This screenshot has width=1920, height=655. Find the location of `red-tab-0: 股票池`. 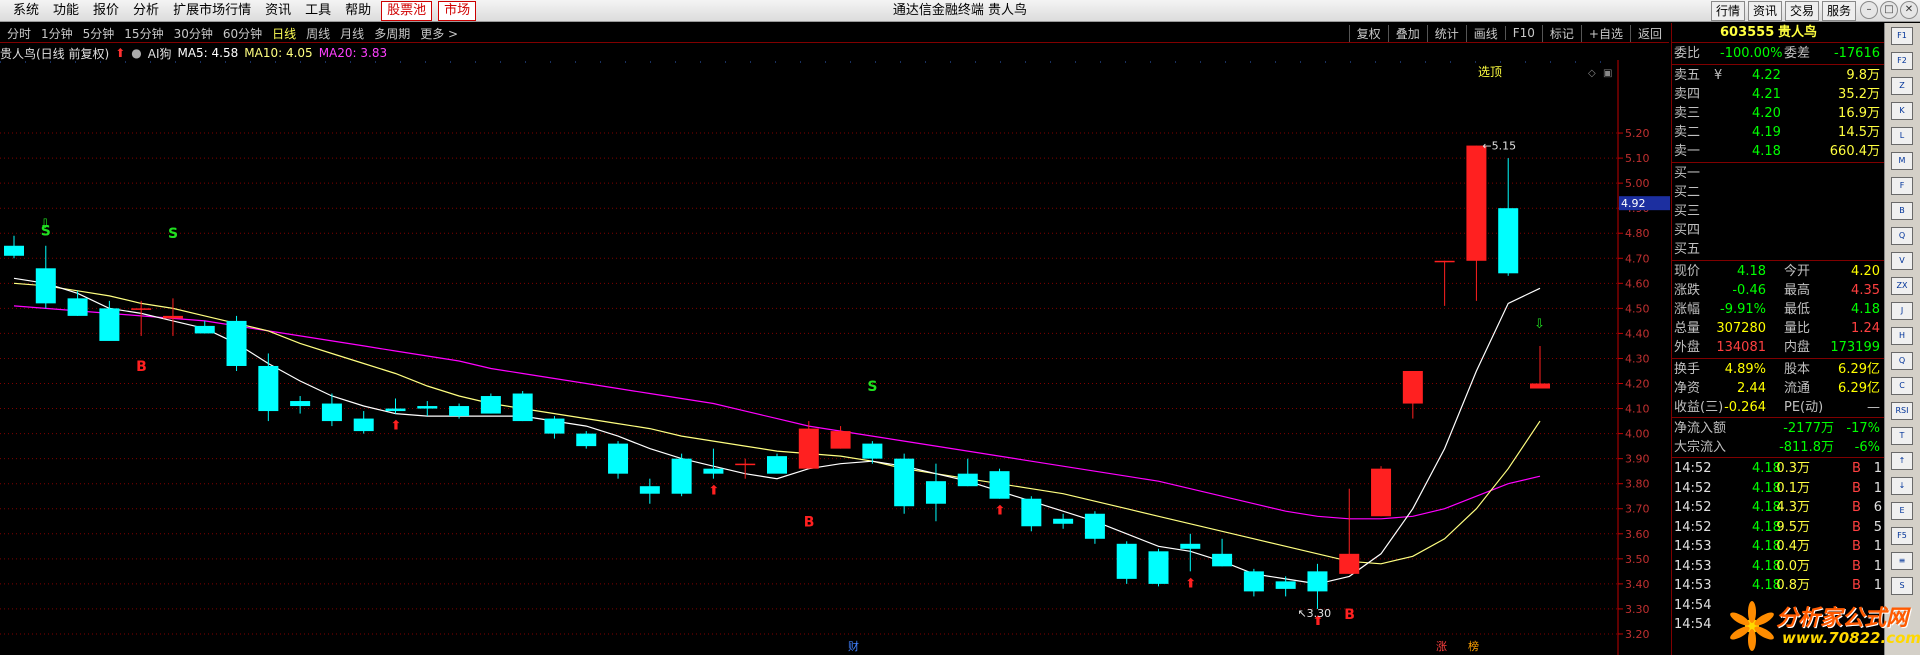

red-tab-0: 股票池 is located at coordinates (407, 11).